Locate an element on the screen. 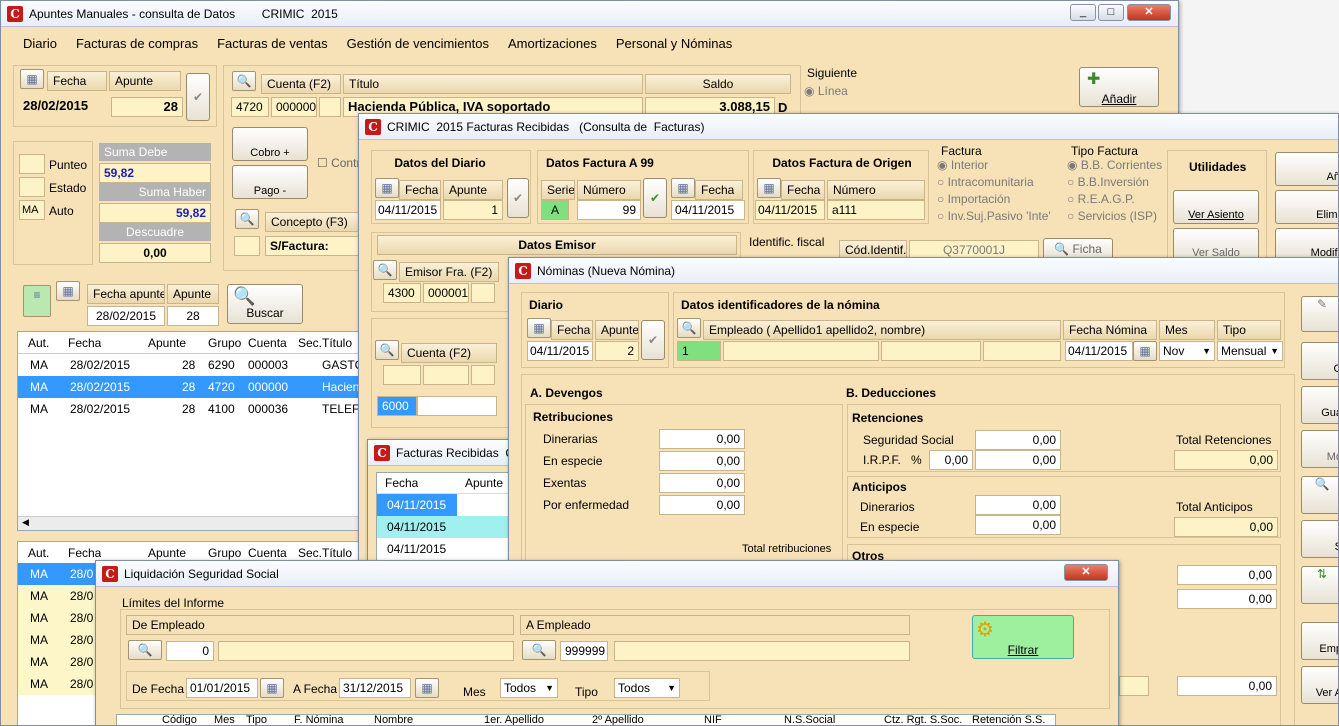  empleado-ap1 is located at coordinates (801, 351).